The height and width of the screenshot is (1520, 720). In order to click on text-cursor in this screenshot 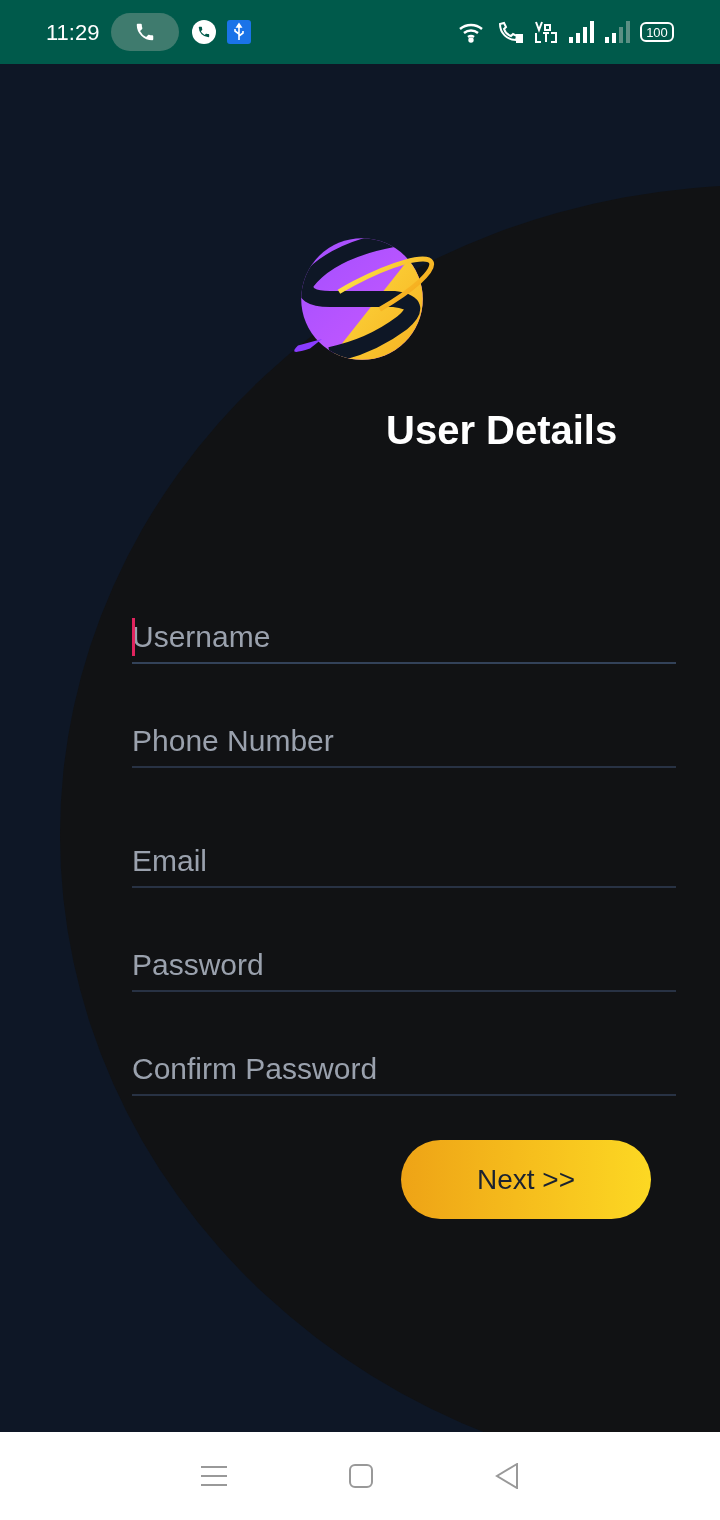, I will do `click(133, 637)`.